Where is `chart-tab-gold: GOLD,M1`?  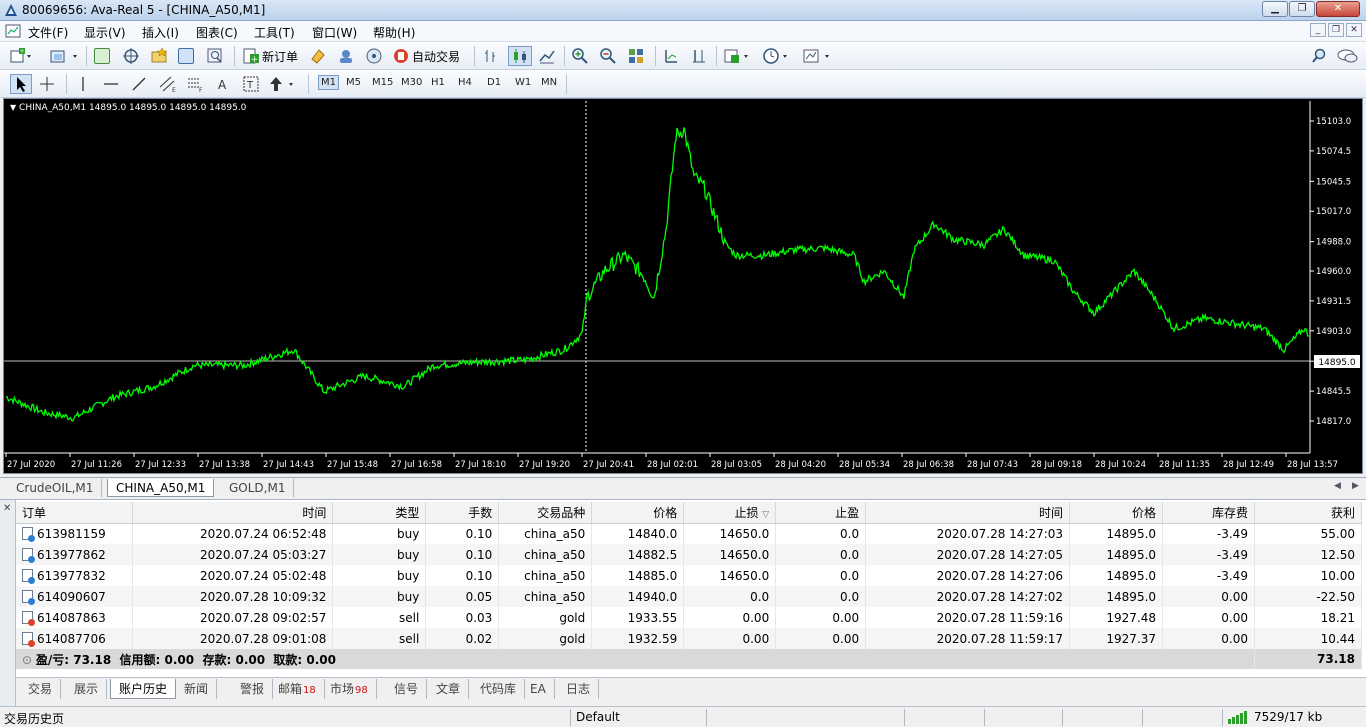 chart-tab-gold: GOLD,M1 is located at coordinates (258, 488).